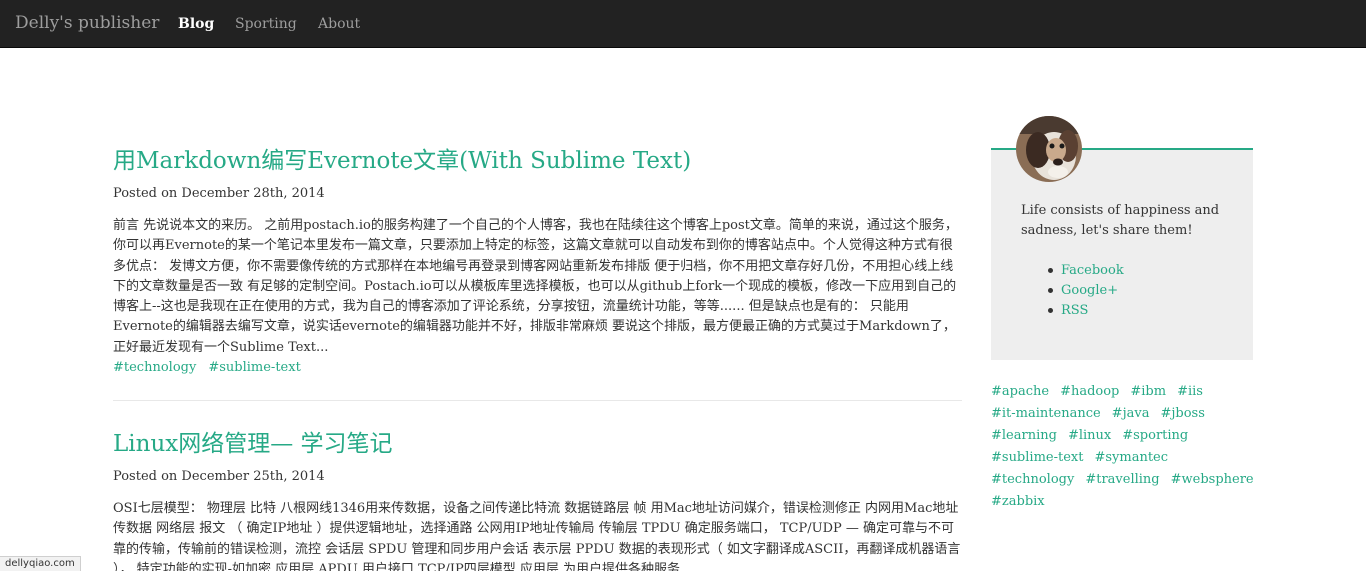 The width and height of the screenshot is (1366, 571). I want to click on social-links: Facebook Google+ RSS, so click(1085, 291).